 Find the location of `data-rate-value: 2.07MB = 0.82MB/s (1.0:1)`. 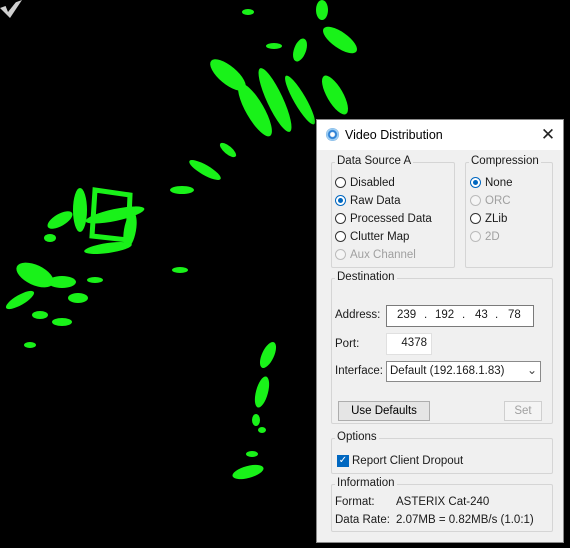

data-rate-value: 2.07MB = 0.82MB/s (1.0:1) is located at coordinates (465, 520).